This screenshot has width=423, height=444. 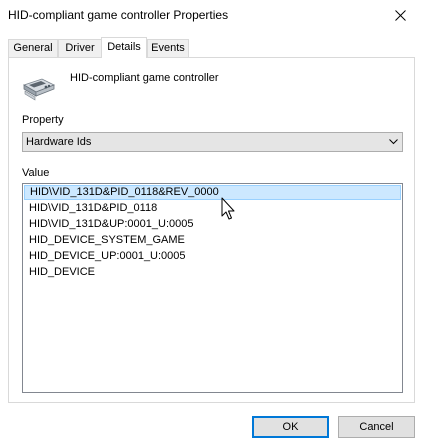 I want to click on list-item: HID\VID_131D&UP:0001_U:0005, so click(x=212, y=224).